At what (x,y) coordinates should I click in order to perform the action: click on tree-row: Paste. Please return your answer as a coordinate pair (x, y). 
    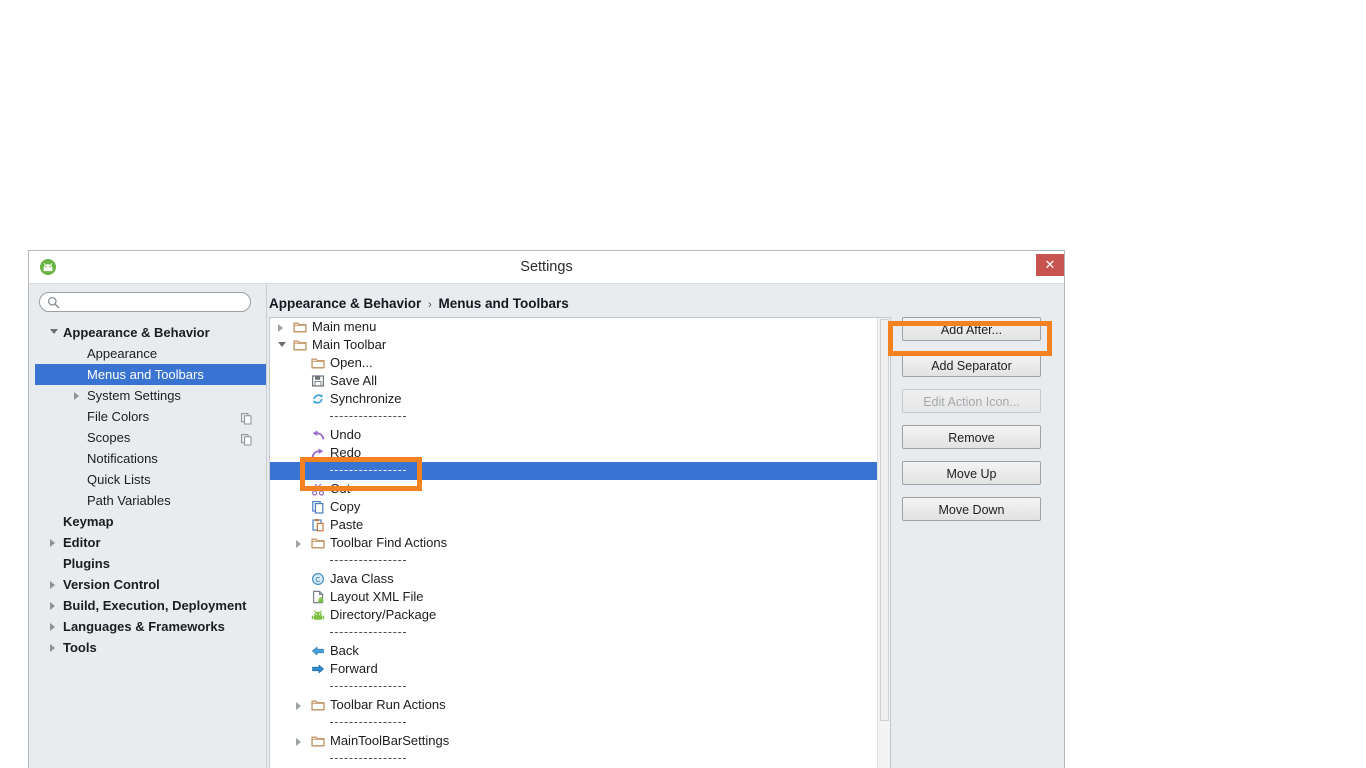
    Looking at the image, I should click on (580, 525).